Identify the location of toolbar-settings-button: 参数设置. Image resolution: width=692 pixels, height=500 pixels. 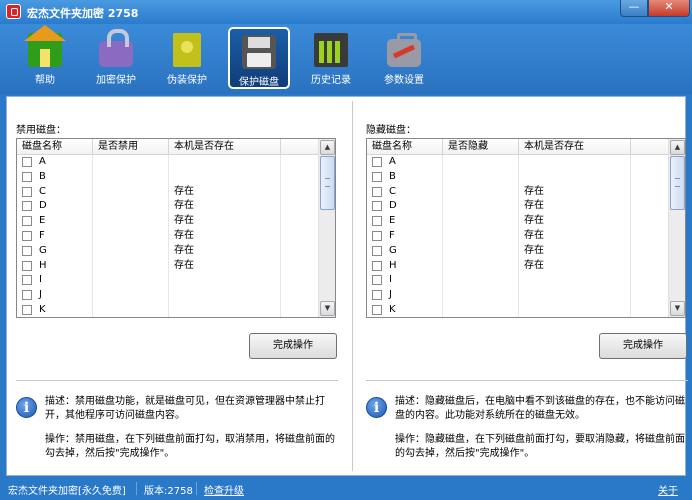
(404, 58).